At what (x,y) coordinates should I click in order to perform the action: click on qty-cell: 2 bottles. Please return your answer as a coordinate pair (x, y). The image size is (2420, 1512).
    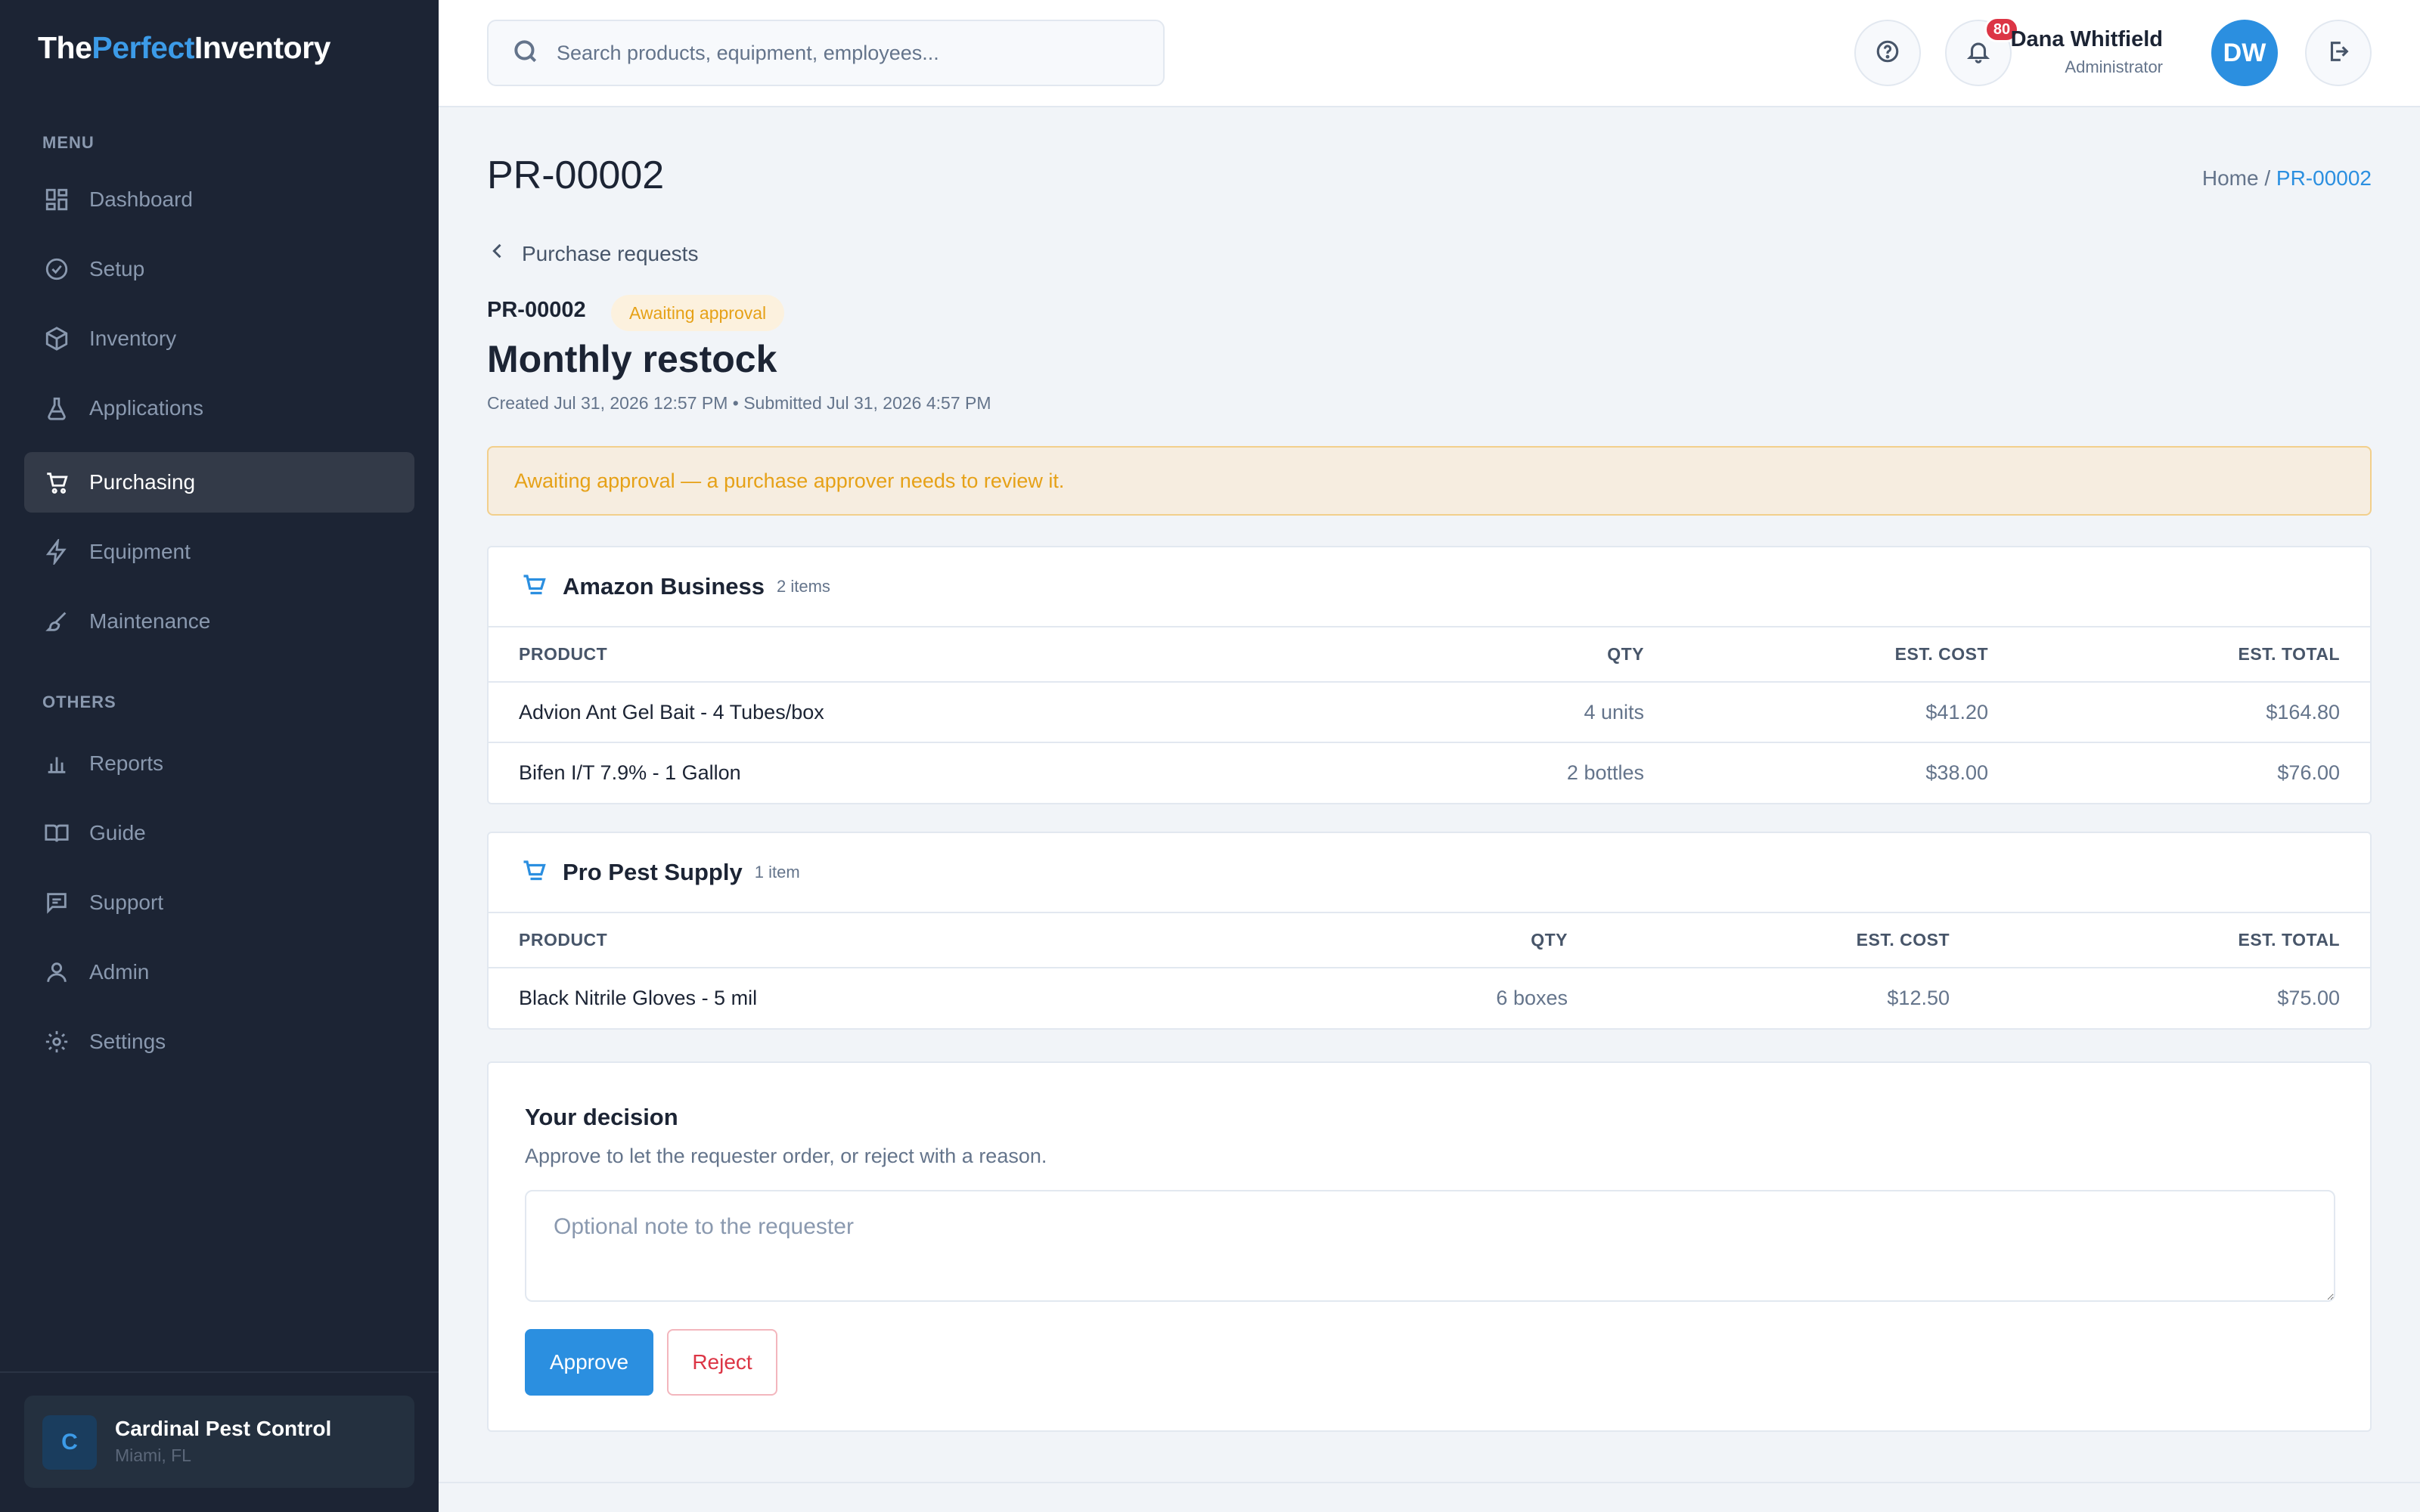
    Looking at the image, I should click on (1605, 772).